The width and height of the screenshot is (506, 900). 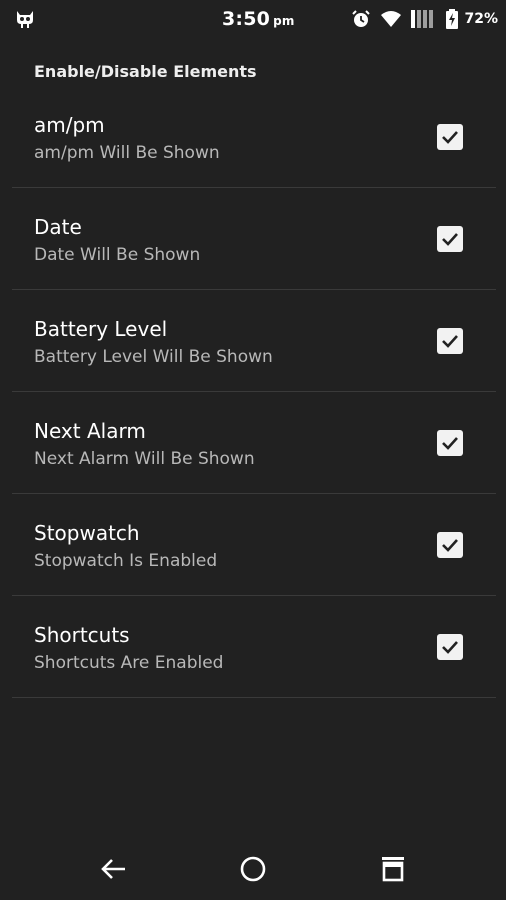 What do you see at coordinates (246, 19) in the screenshot?
I see `clock-time: 3:50` at bounding box center [246, 19].